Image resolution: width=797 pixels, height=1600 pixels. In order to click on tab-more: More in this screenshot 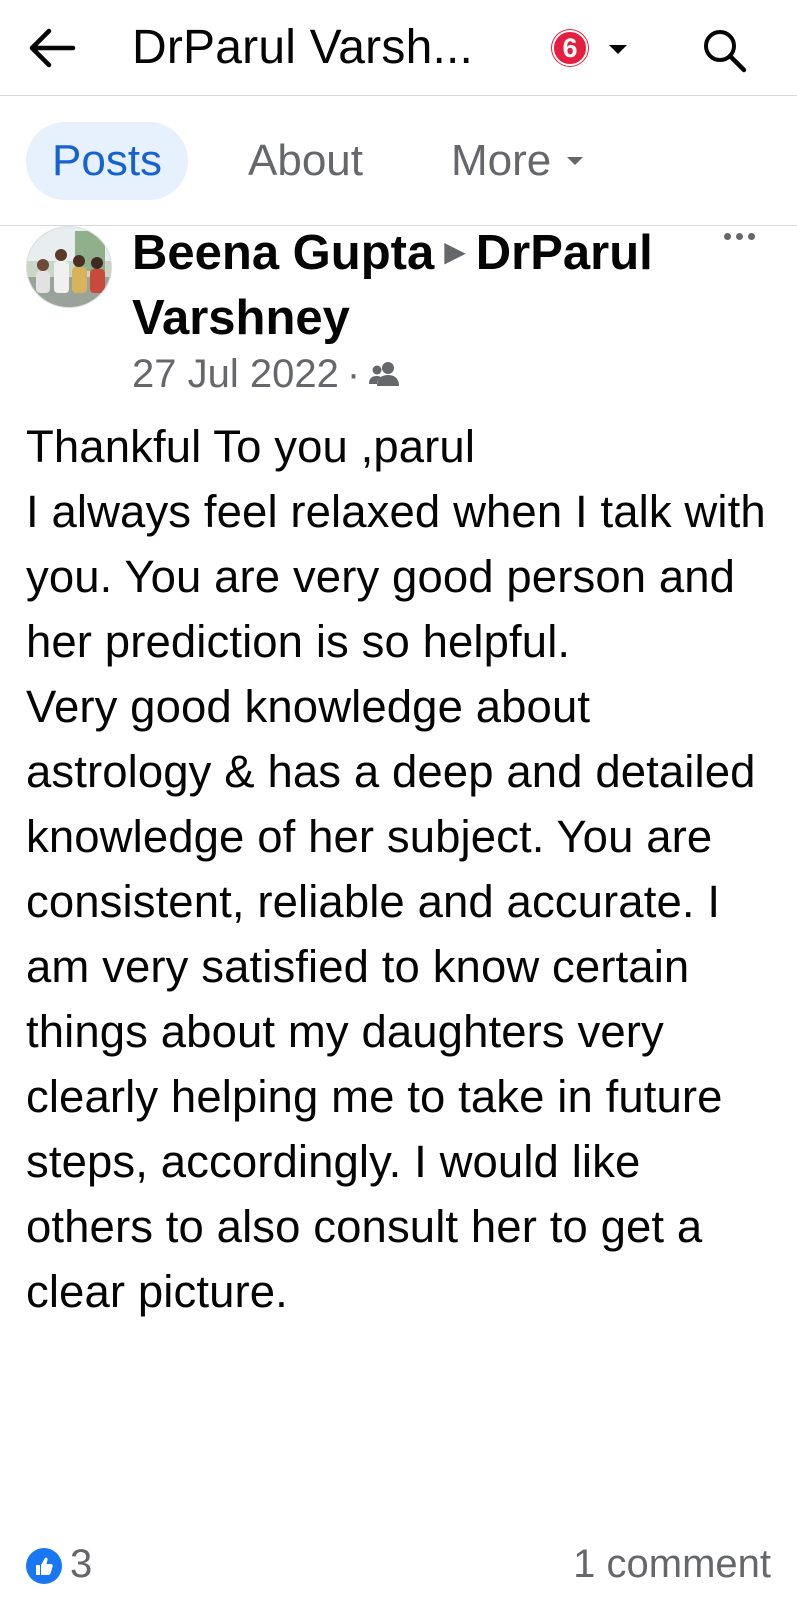, I will do `click(518, 161)`.